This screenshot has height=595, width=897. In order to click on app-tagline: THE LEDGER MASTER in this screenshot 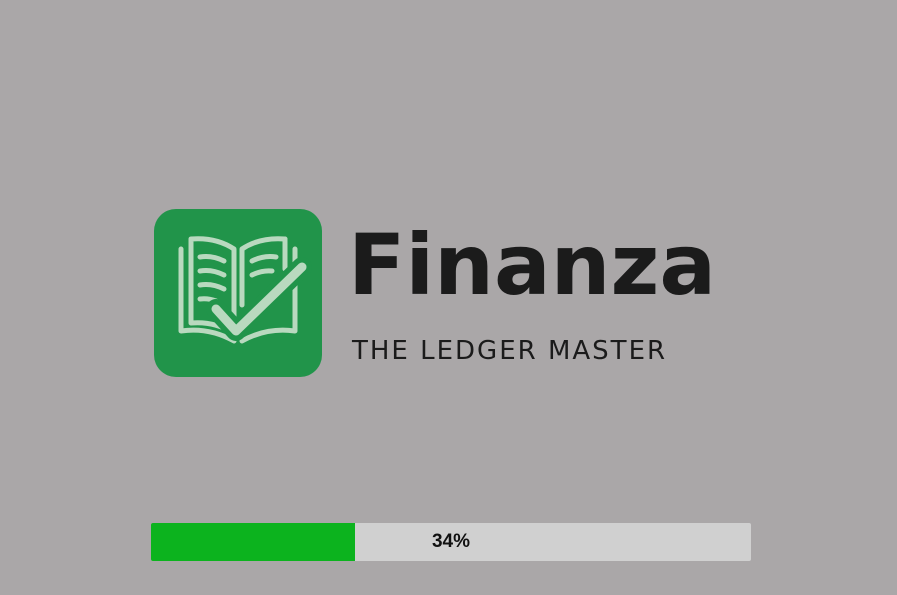, I will do `click(510, 351)`.